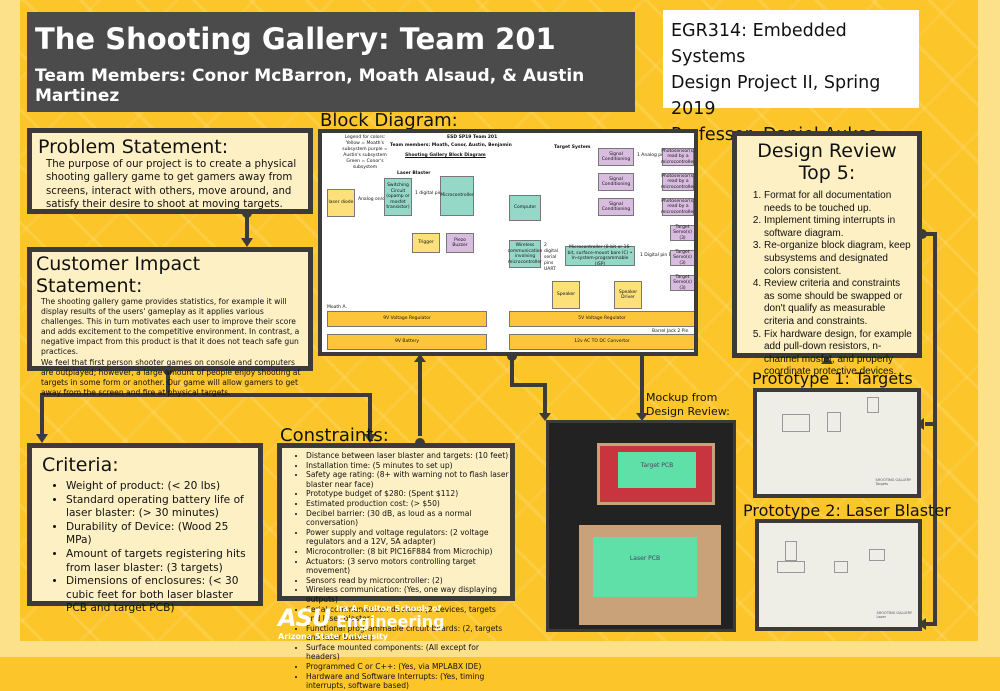 This screenshot has width=1000, height=691. Describe the element at coordinates (118, 275) in the screenshot. I see `impact-title: Customer Impact Statement:` at that location.